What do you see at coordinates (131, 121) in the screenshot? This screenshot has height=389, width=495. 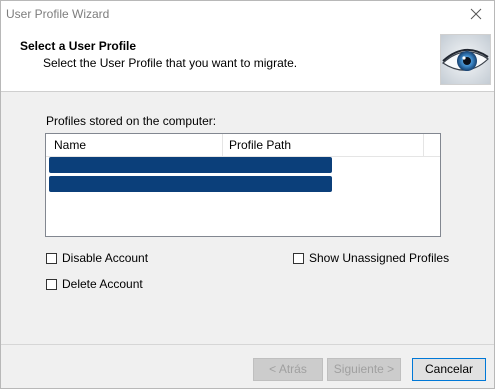 I see `profiles-label: Profiles stored on the computer:` at bounding box center [131, 121].